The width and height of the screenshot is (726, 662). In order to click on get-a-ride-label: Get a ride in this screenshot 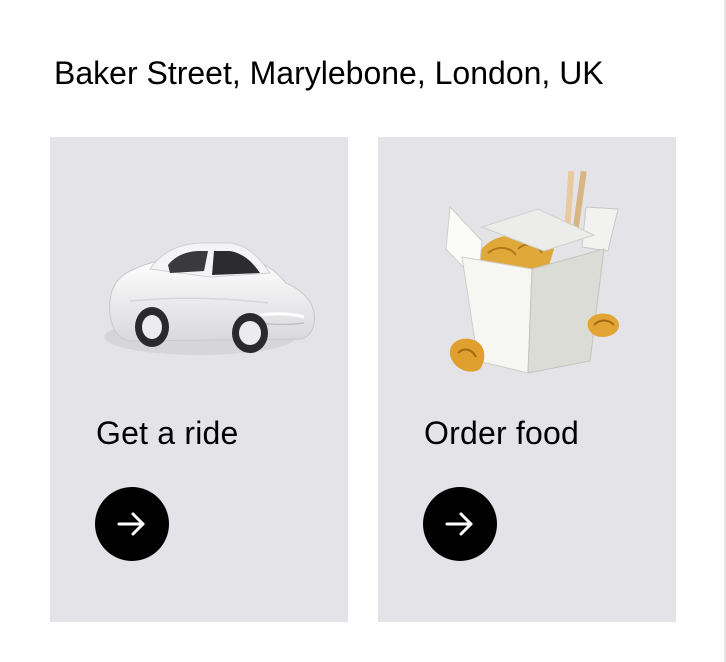, I will do `click(167, 433)`.